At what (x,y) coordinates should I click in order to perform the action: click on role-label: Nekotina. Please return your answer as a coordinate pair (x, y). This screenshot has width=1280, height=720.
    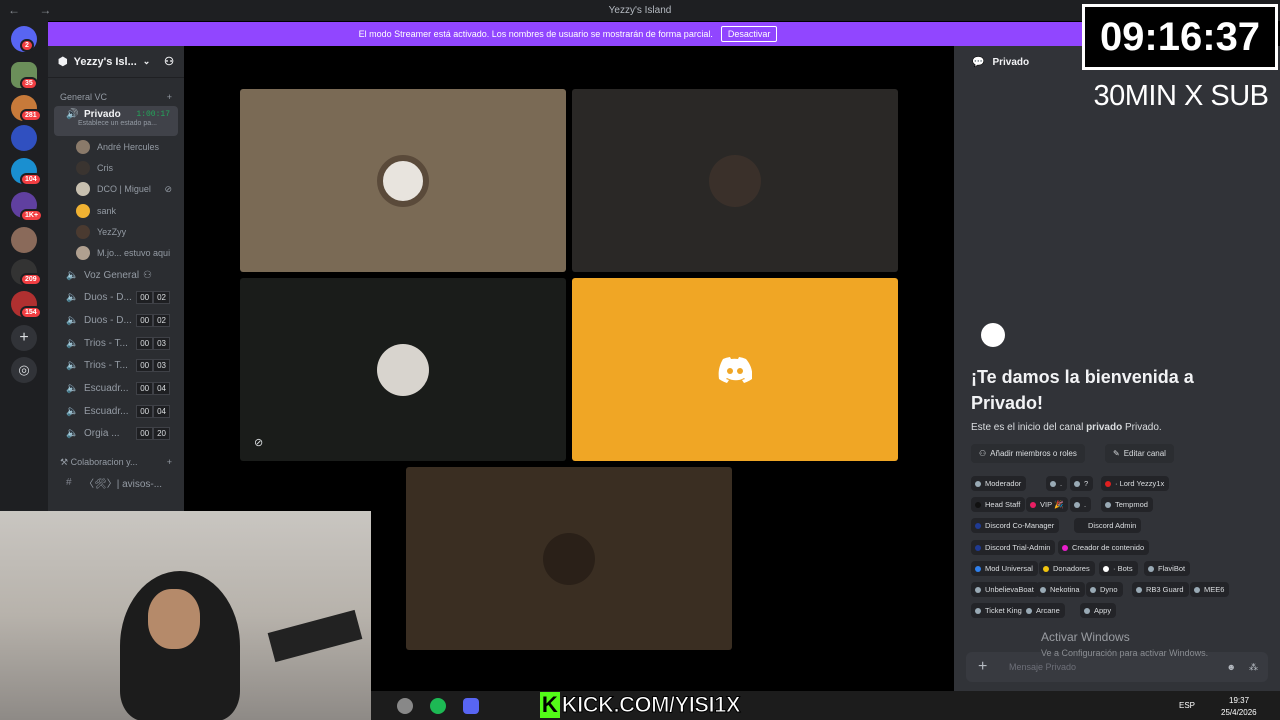
    Looking at the image, I should click on (1065, 589).